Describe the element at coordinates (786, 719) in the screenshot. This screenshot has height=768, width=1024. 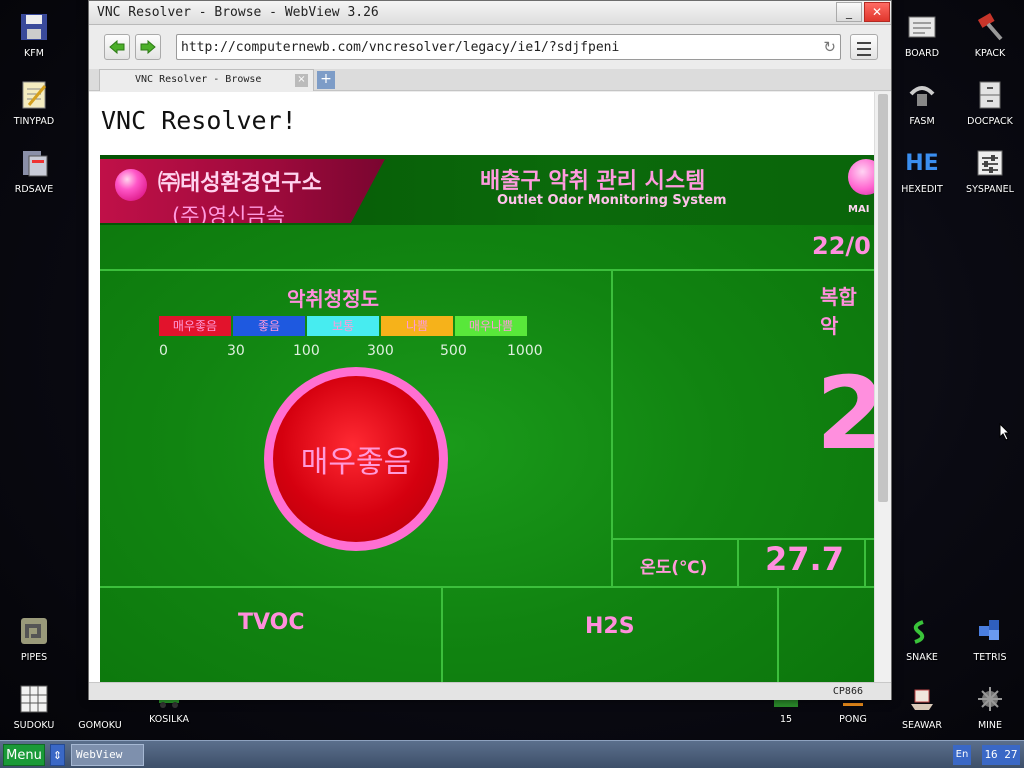
I see `desktop-icon-label: 15` at that location.